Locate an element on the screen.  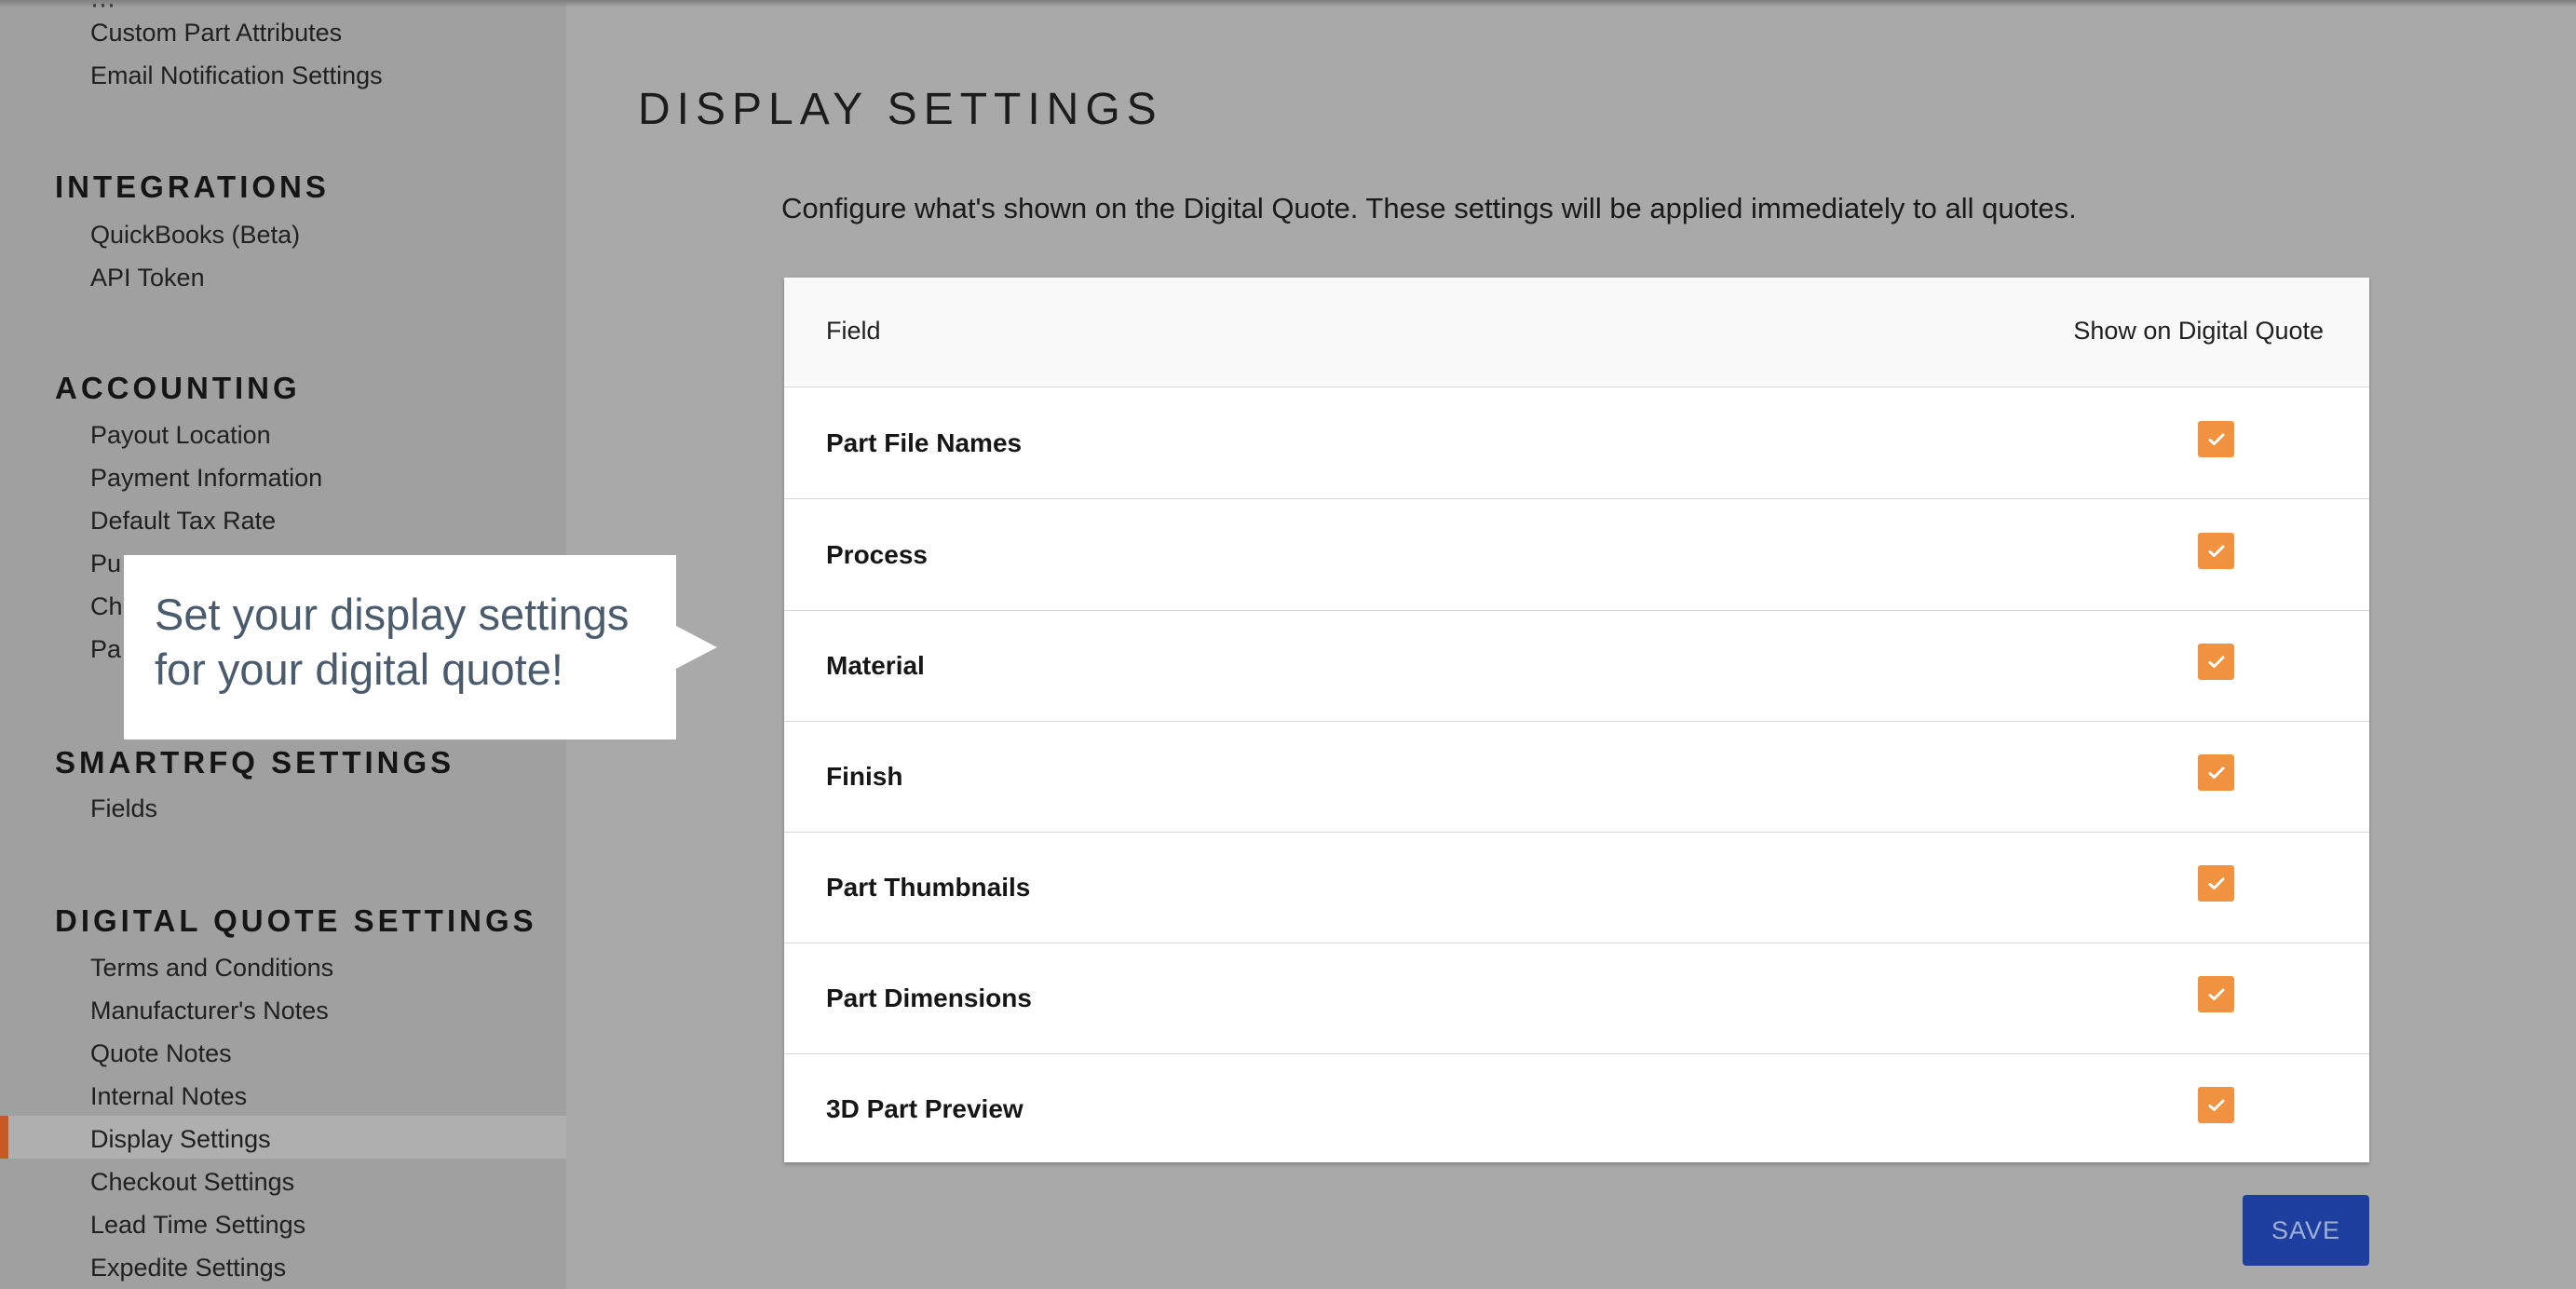
sidebar-item-lead-time-settings: Lead Time Settings is located at coordinates (197, 1225).